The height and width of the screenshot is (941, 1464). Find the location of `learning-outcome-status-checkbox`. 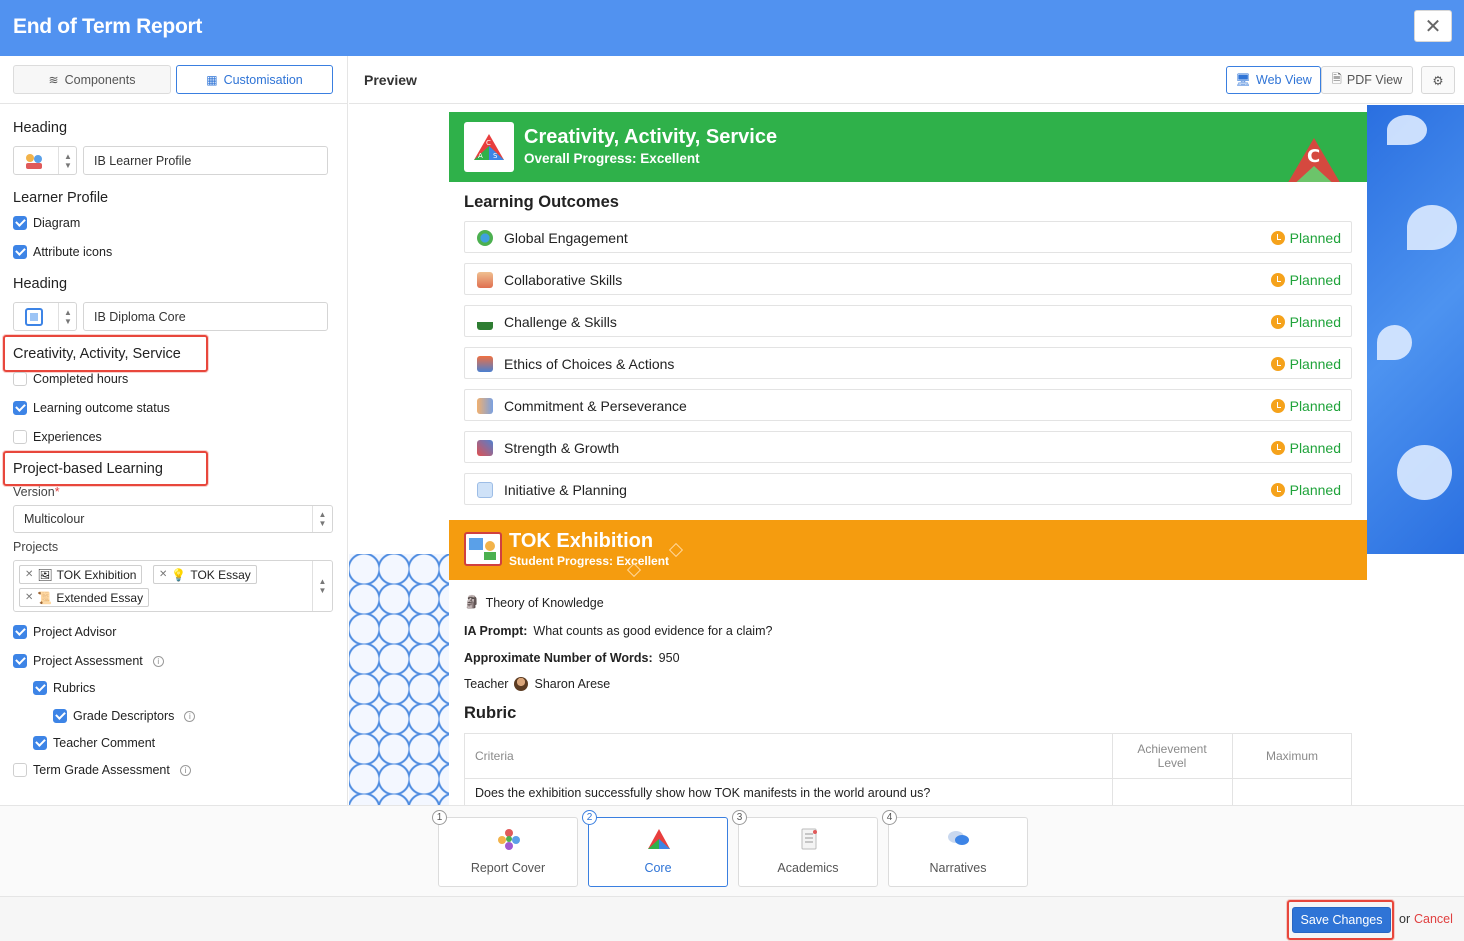

learning-outcome-status-checkbox is located at coordinates (20, 408).